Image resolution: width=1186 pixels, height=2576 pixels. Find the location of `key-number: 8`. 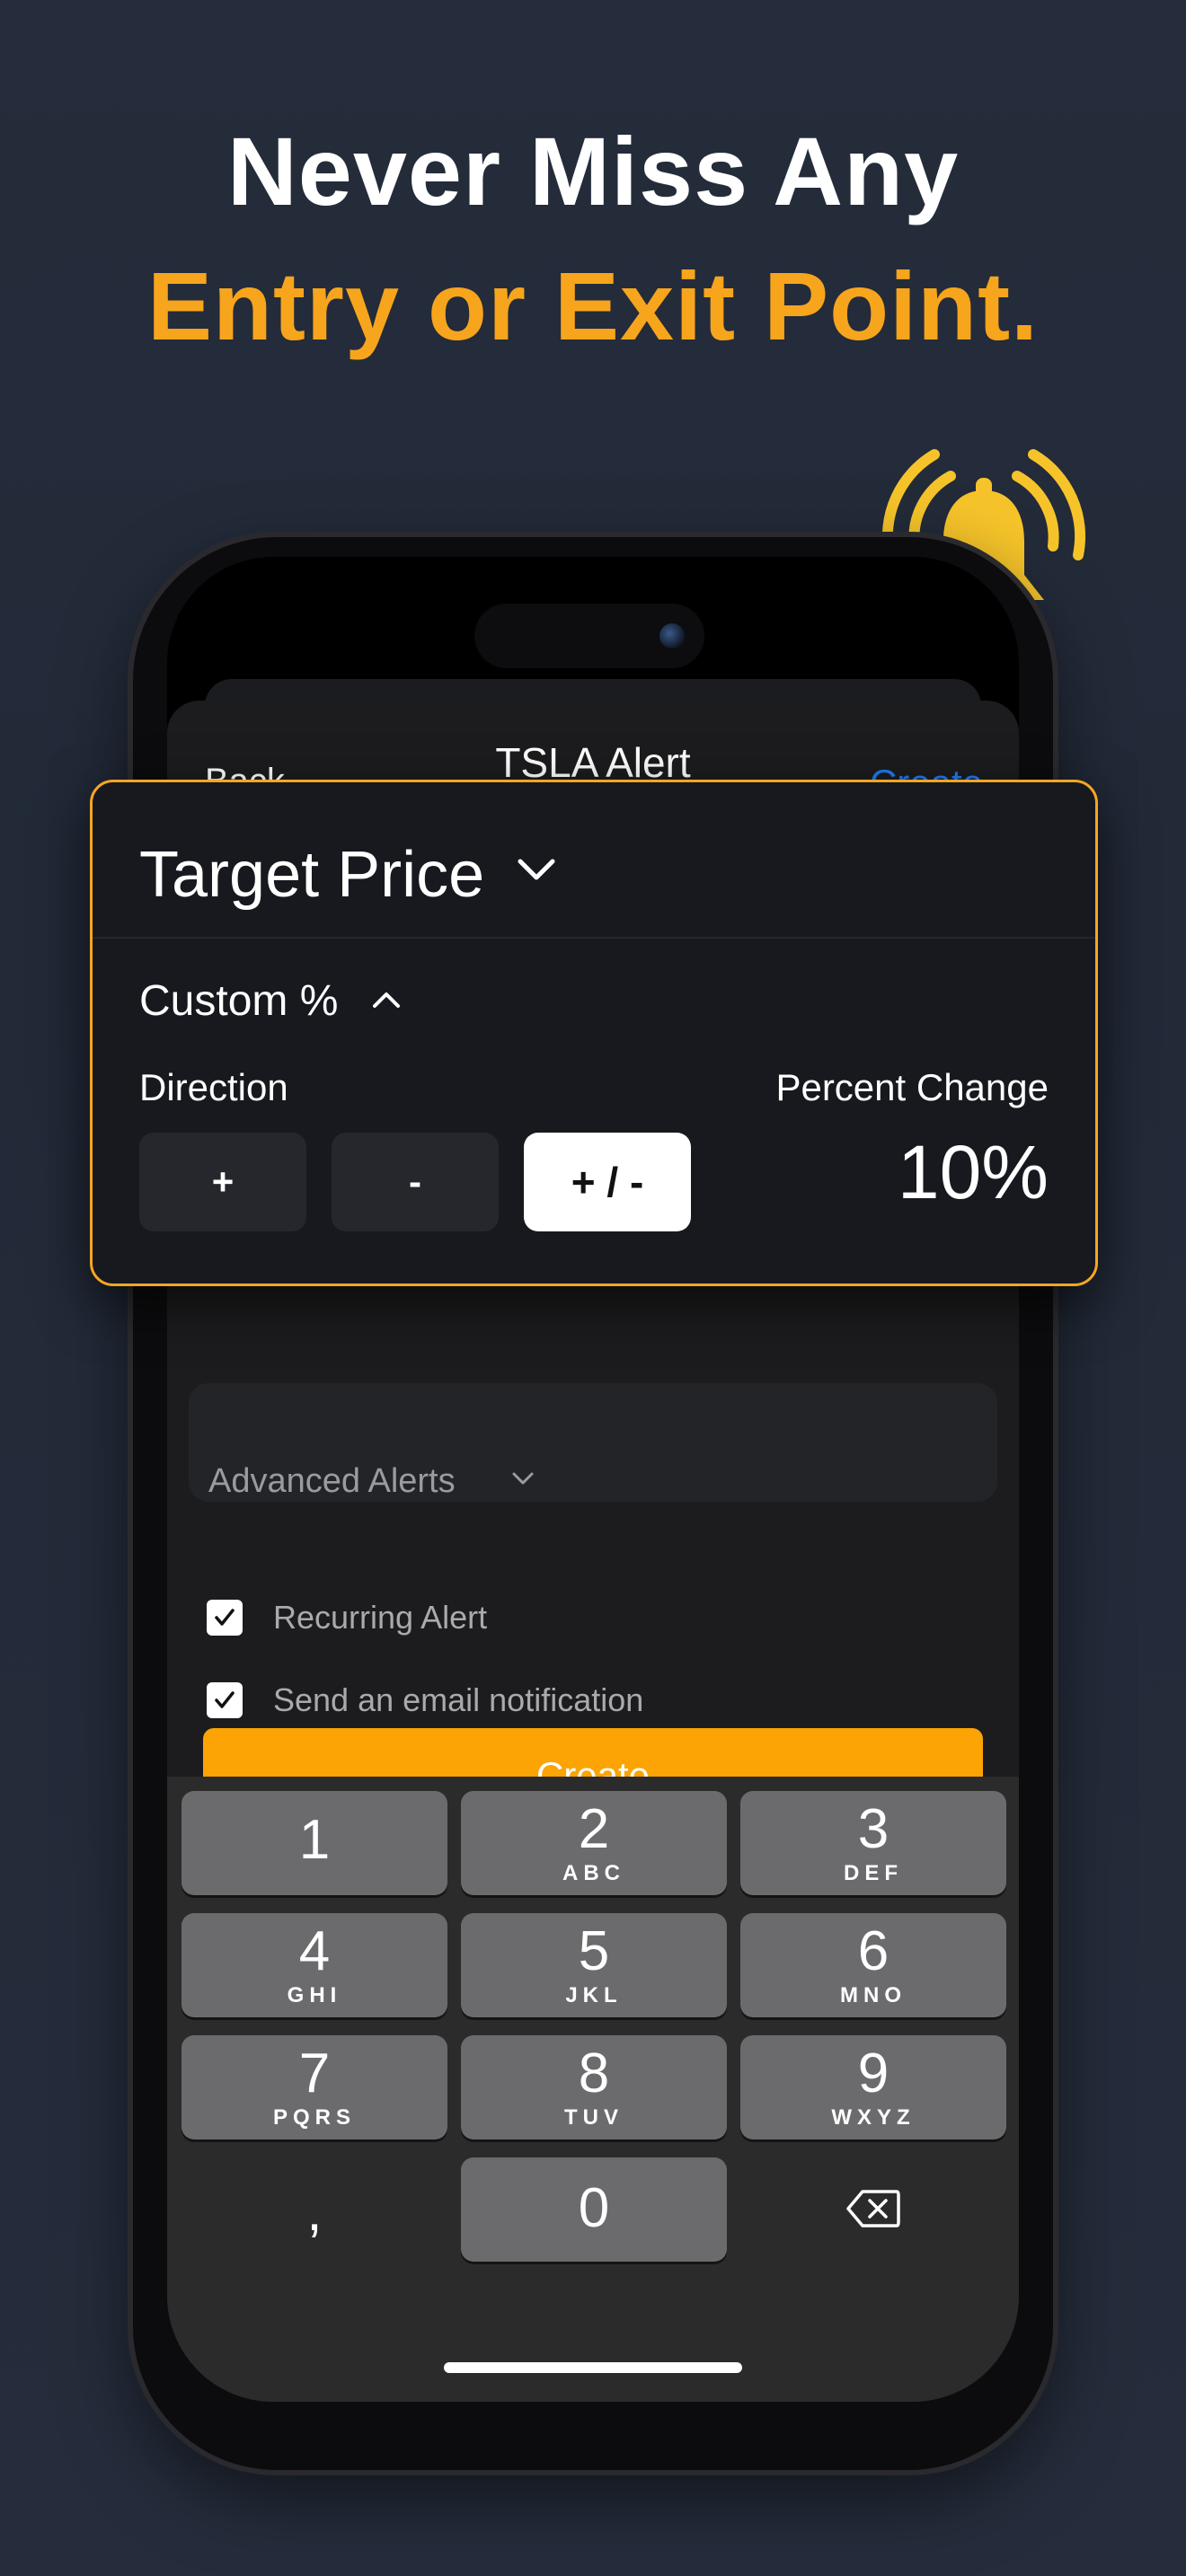

key-number: 8 is located at coordinates (594, 2073).